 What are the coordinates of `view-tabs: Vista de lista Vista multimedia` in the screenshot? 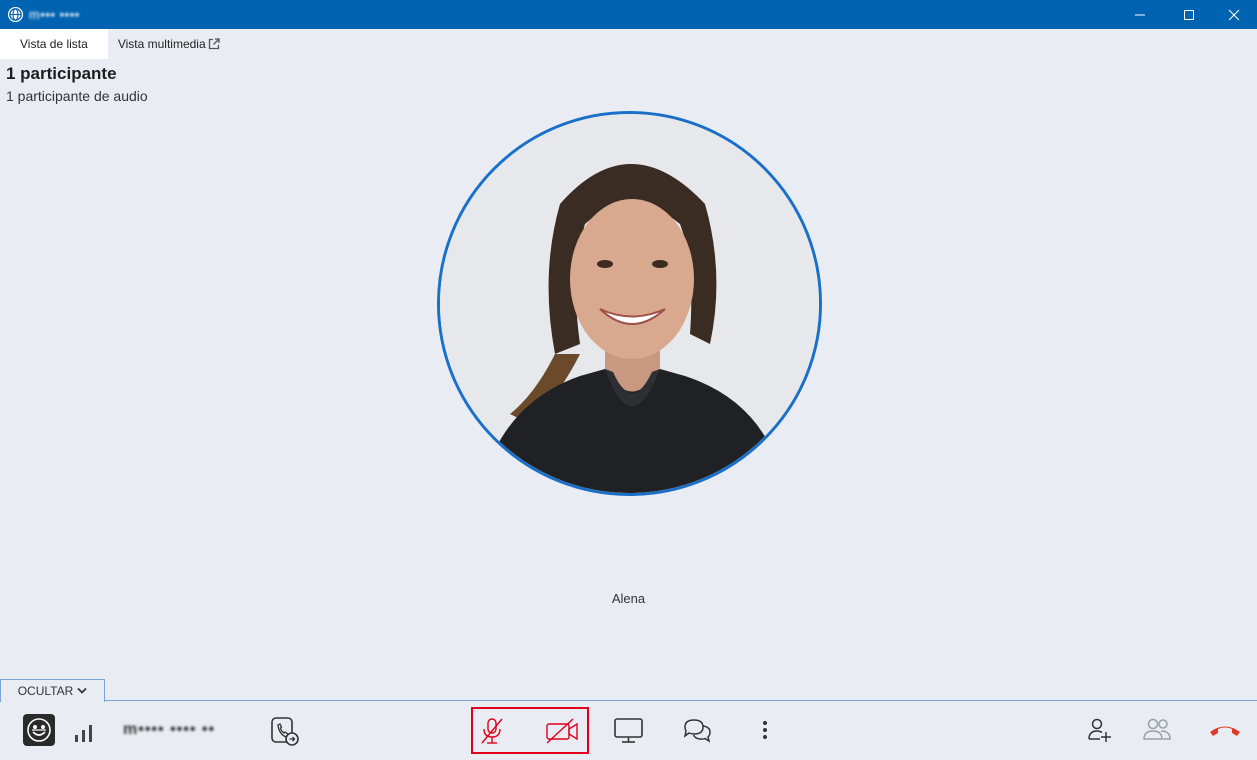 It's located at (110, 44).